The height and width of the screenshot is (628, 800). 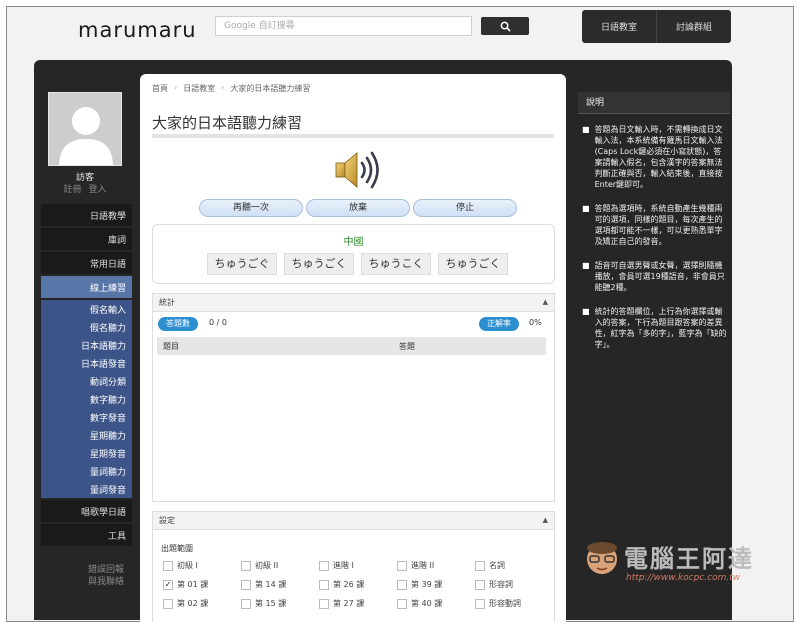 What do you see at coordinates (86, 453) in the screenshot?
I see `sidebar-subitem: 星期發音` at bounding box center [86, 453].